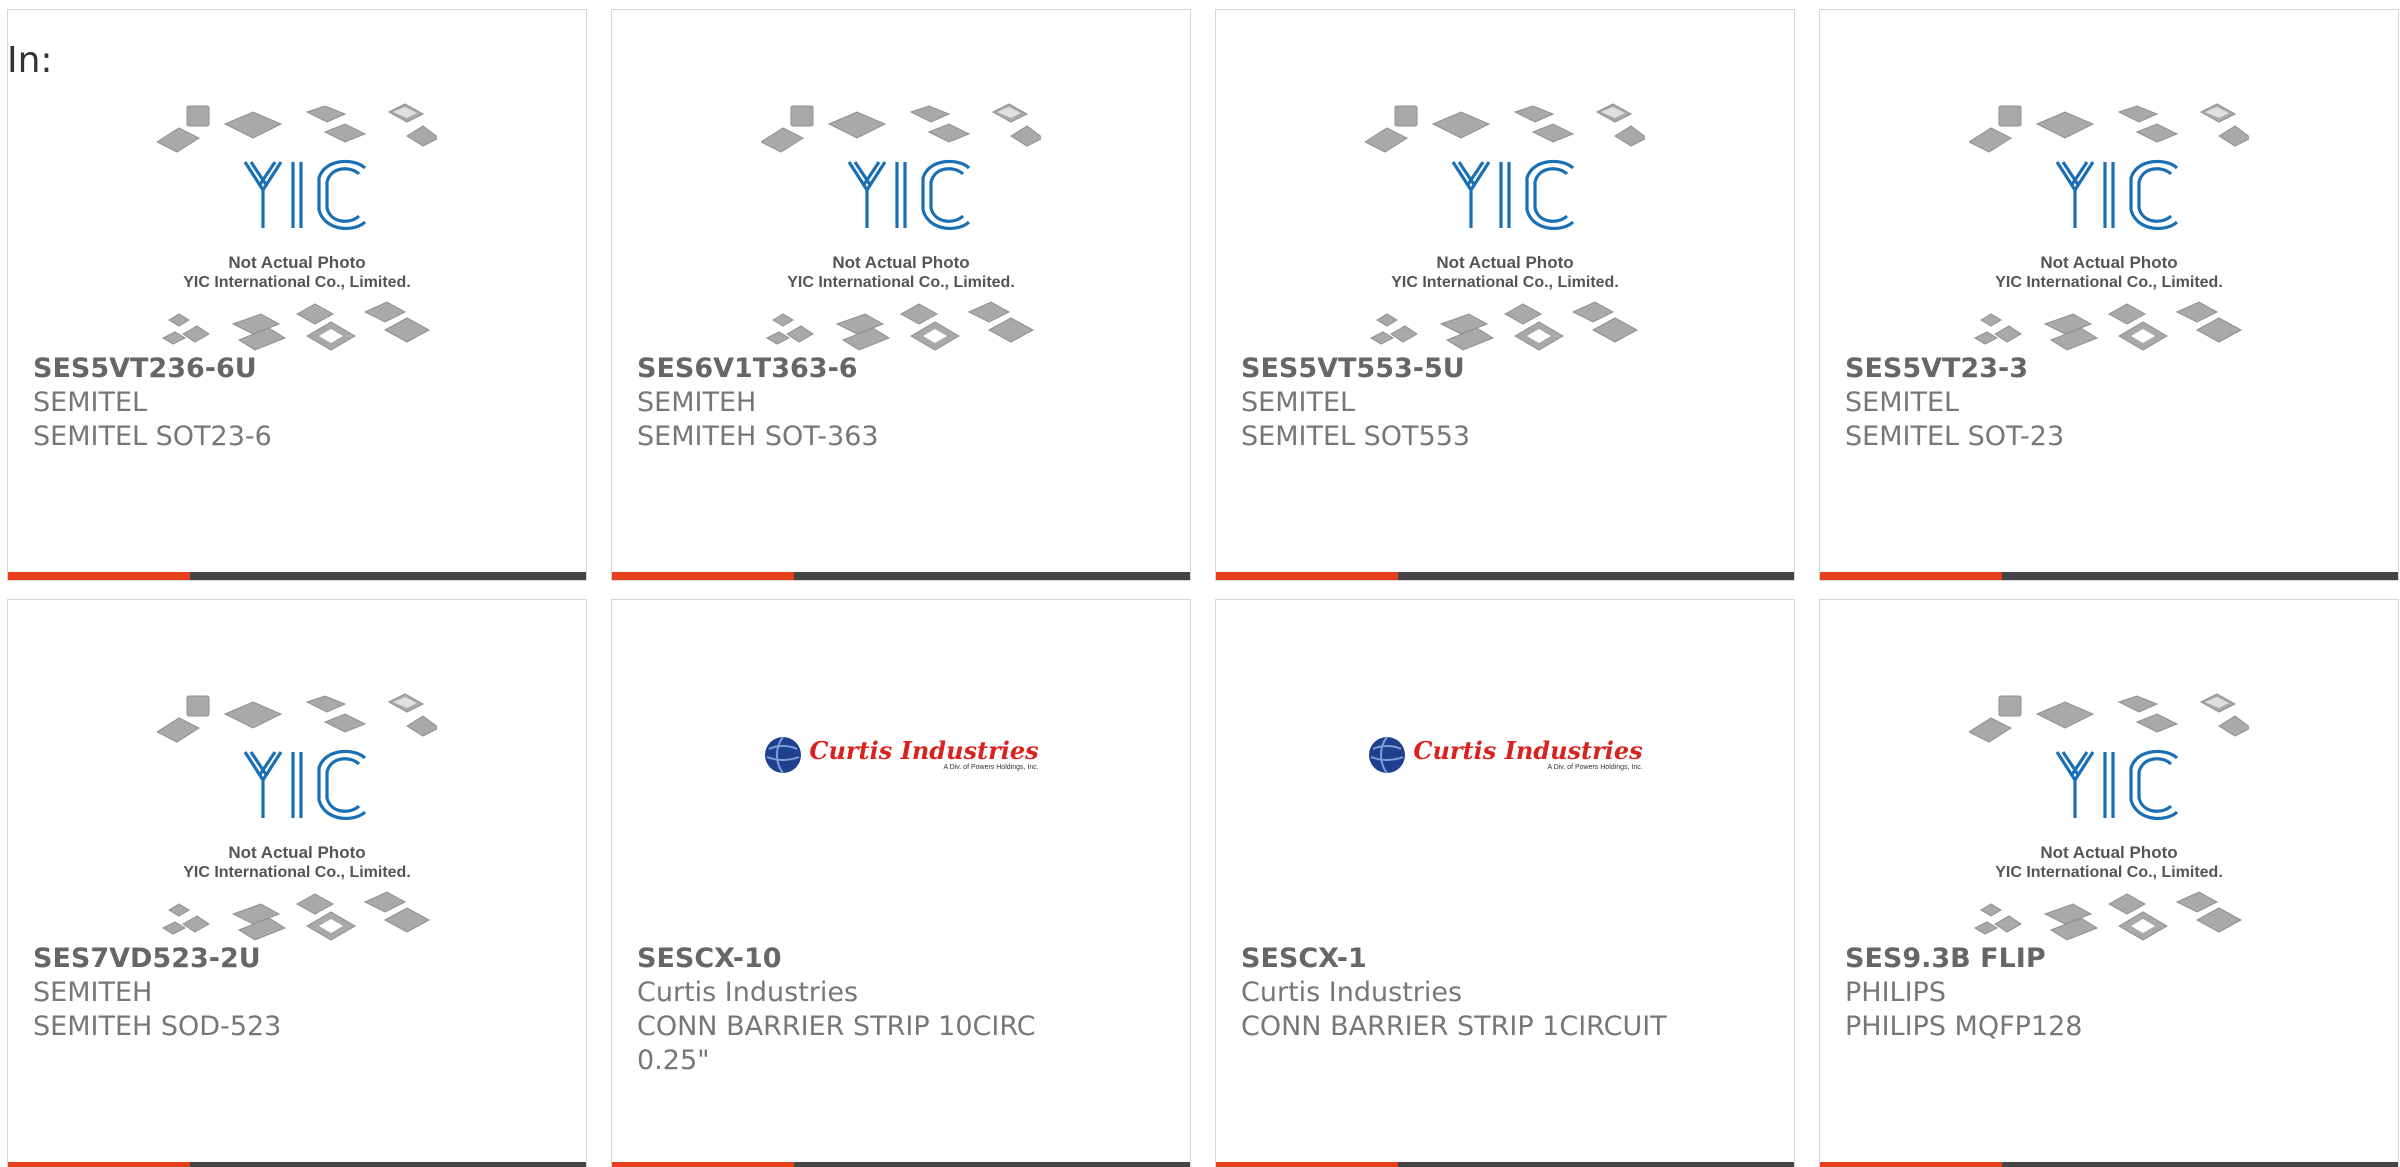 This screenshot has height=1167, width=2400. I want to click on product-info: SES7VD523-2U SEMITEH SEMITEH SOD-523, so click(268, 993).